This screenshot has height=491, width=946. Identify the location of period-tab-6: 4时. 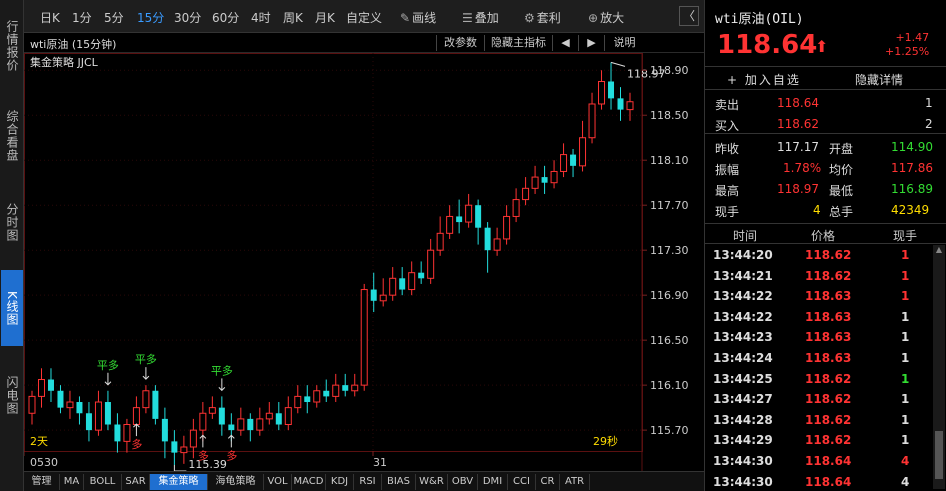
(261, 17).